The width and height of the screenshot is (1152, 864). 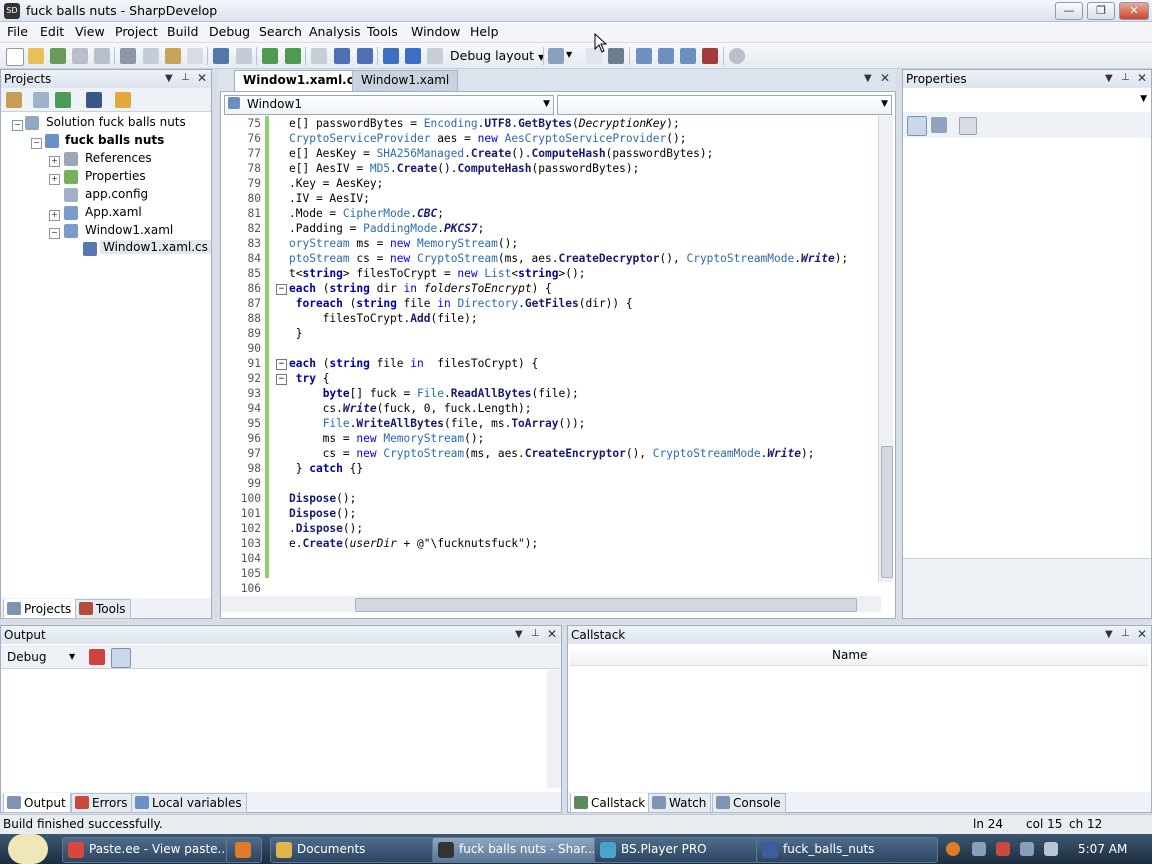 I want to click on tree-item-solution: Solution fuck balls nuts, so click(x=116, y=122).